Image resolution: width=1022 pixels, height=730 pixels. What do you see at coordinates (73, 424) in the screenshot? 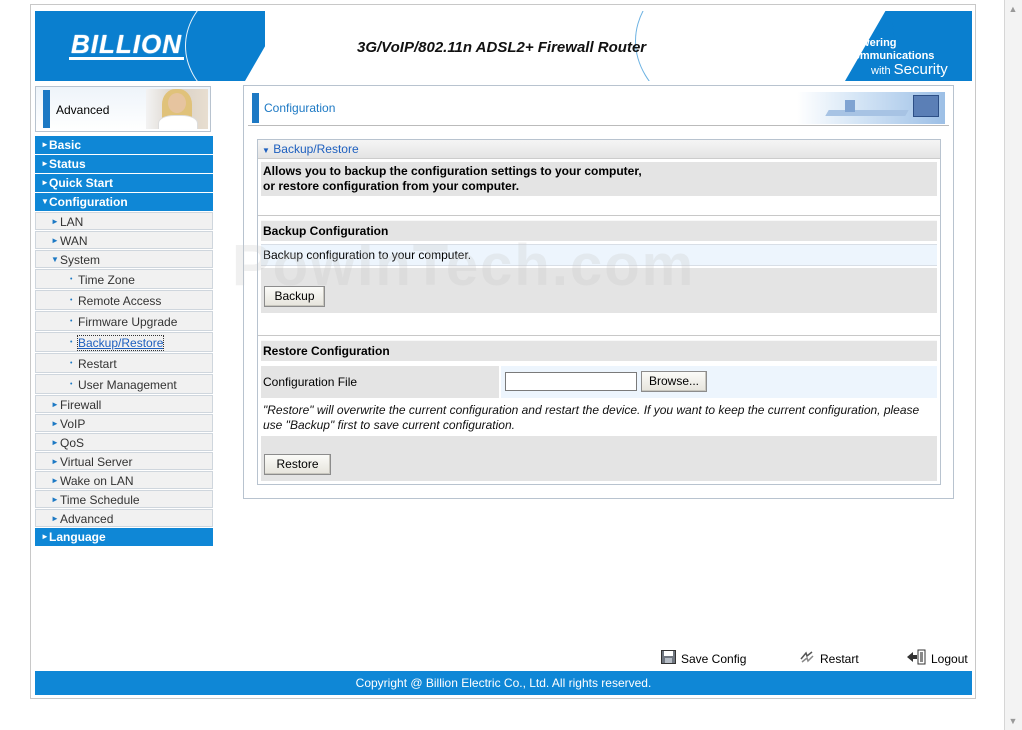
I see `sidebar-item-label: VoIP` at bounding box center [73, 424].